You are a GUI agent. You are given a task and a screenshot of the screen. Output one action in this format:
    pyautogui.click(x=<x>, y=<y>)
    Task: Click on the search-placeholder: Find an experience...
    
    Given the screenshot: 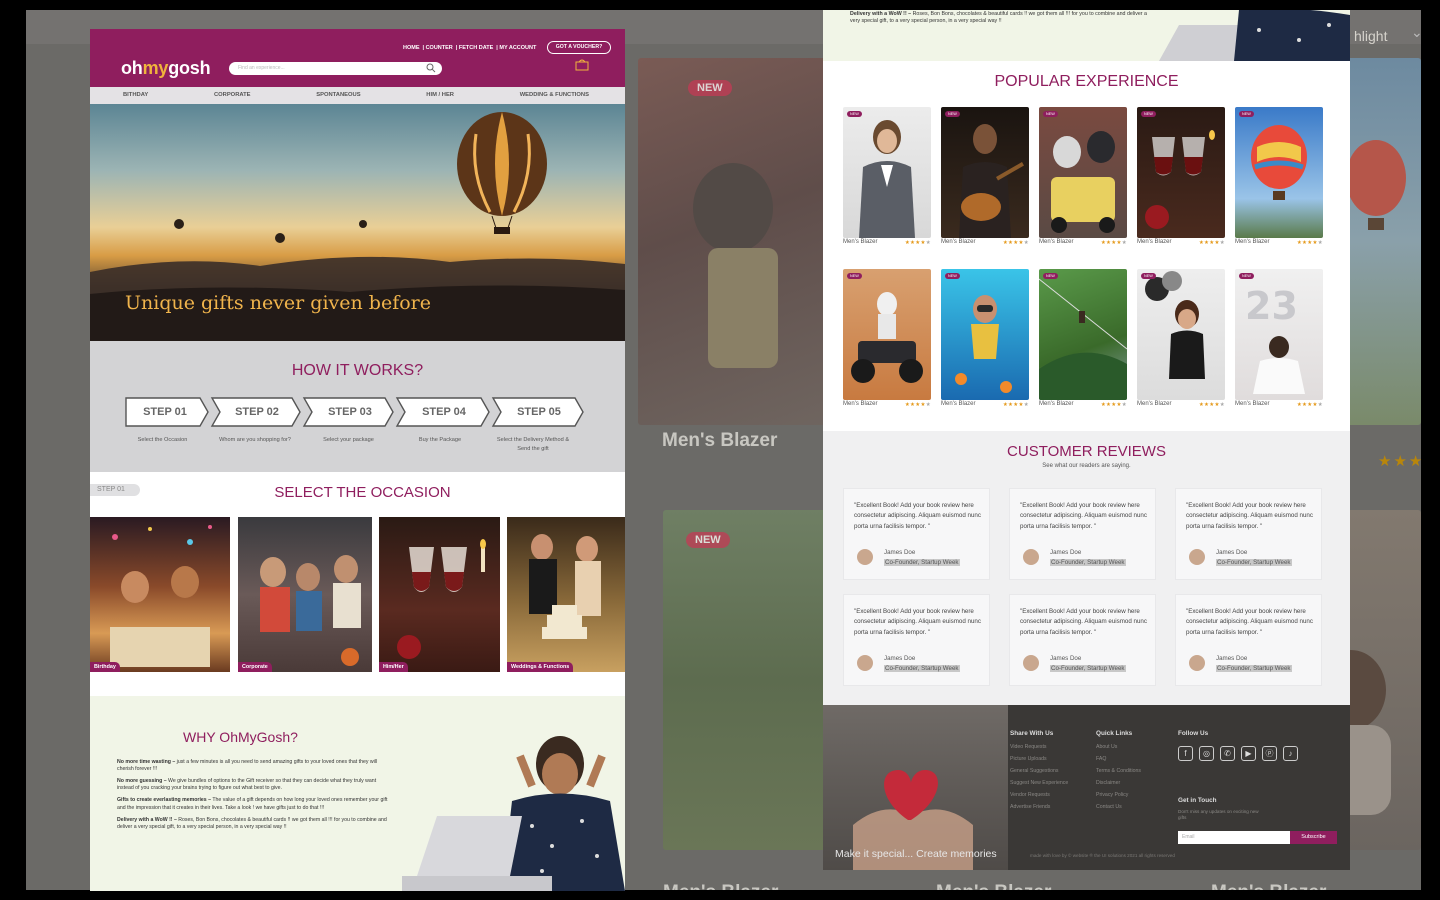 What is the action you would take?
    pyautogui.click(x=261, y=68)
    